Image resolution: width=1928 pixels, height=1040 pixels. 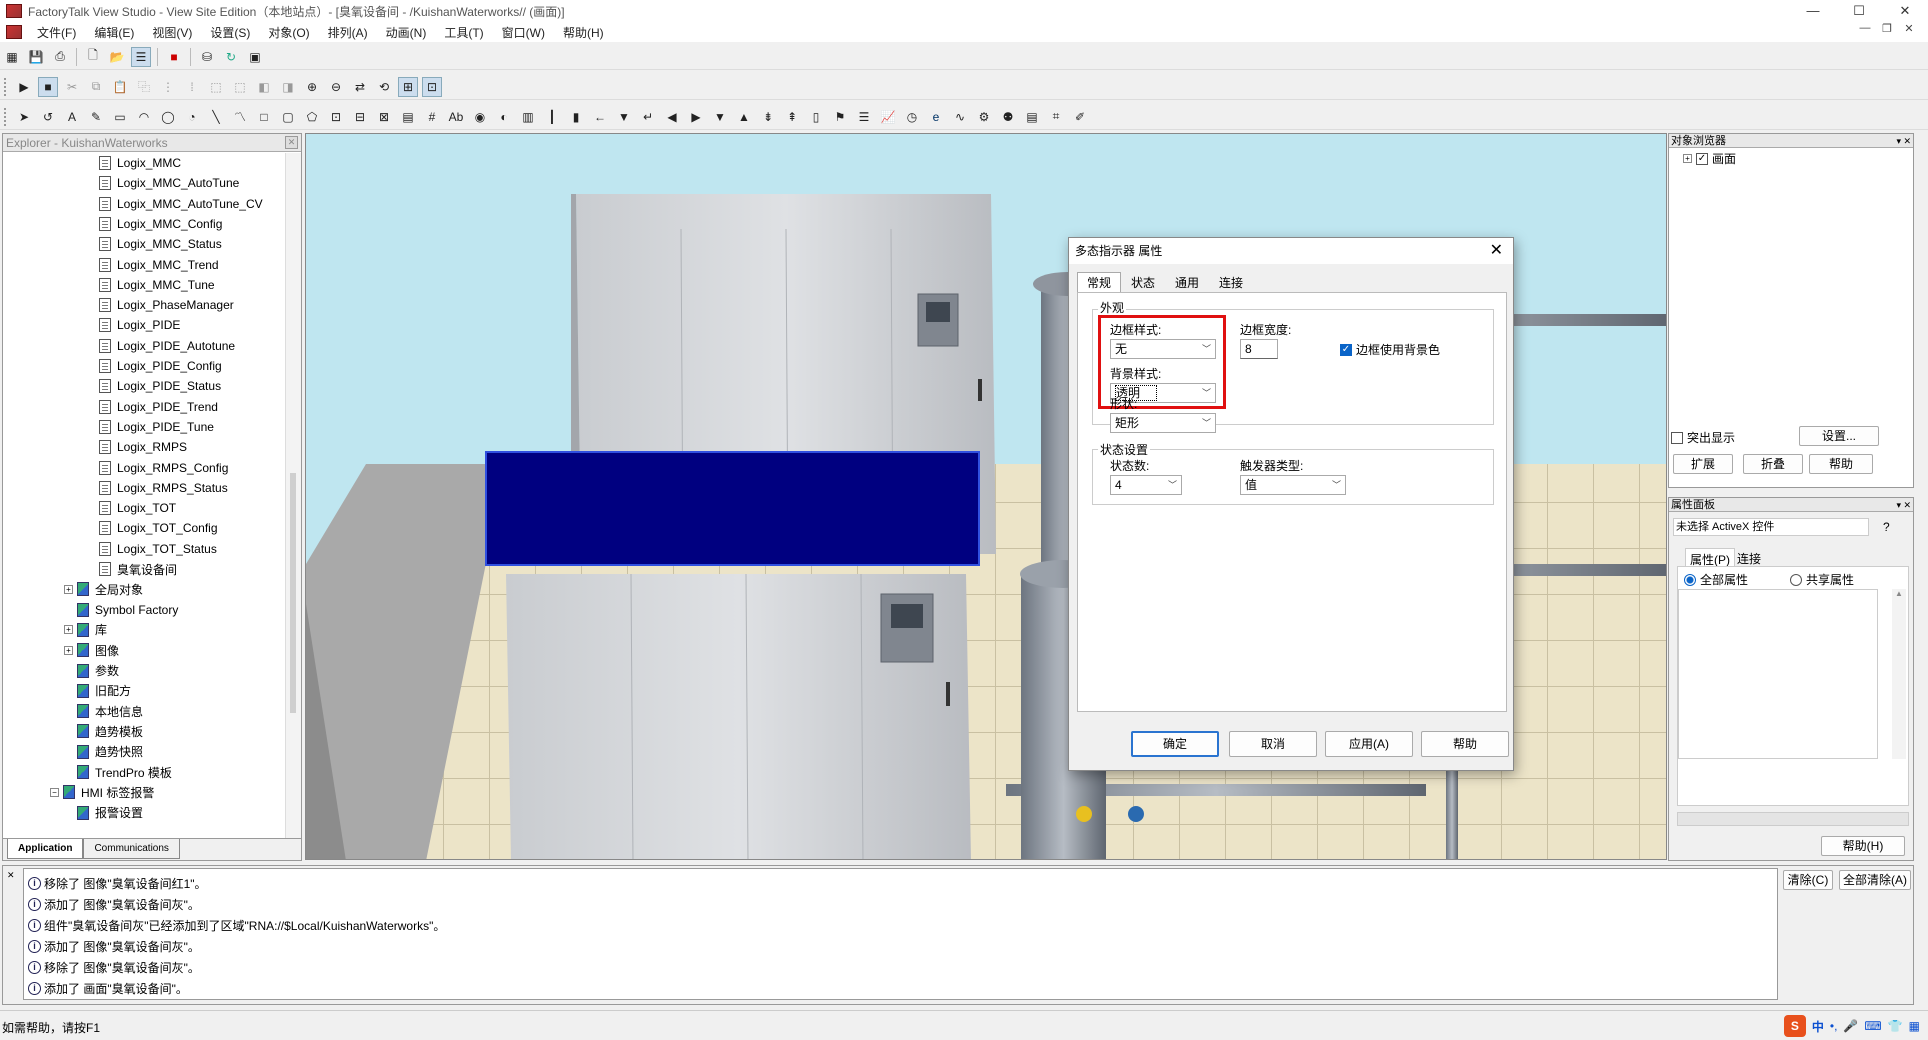 What do you see at coordinates (131, 849) in the screenshot?
I see `tab-communications: Communications` at bounding box center [131, 849].